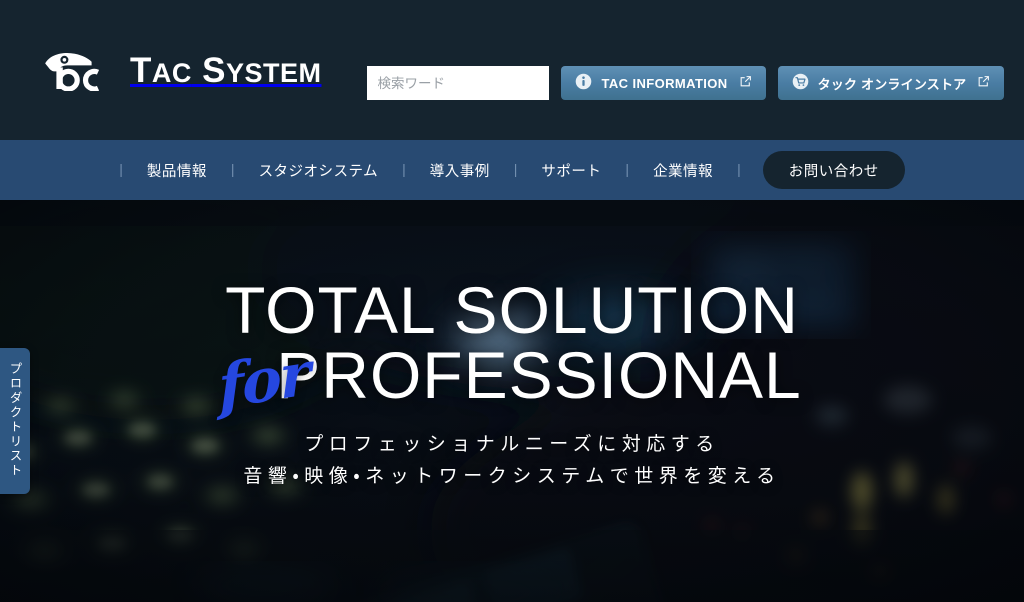 The height and width of the screenshot is (602, 1024). I want to click on tac-online-store-button: タック オンラインストア, so click(891, 83).